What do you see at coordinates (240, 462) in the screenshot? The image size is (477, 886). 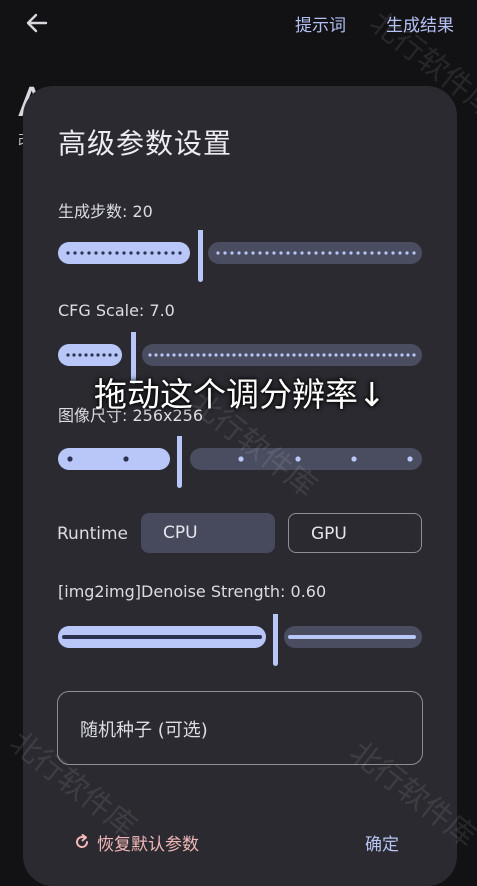 I see `resolution-slider` at bounding box center [240, 462].